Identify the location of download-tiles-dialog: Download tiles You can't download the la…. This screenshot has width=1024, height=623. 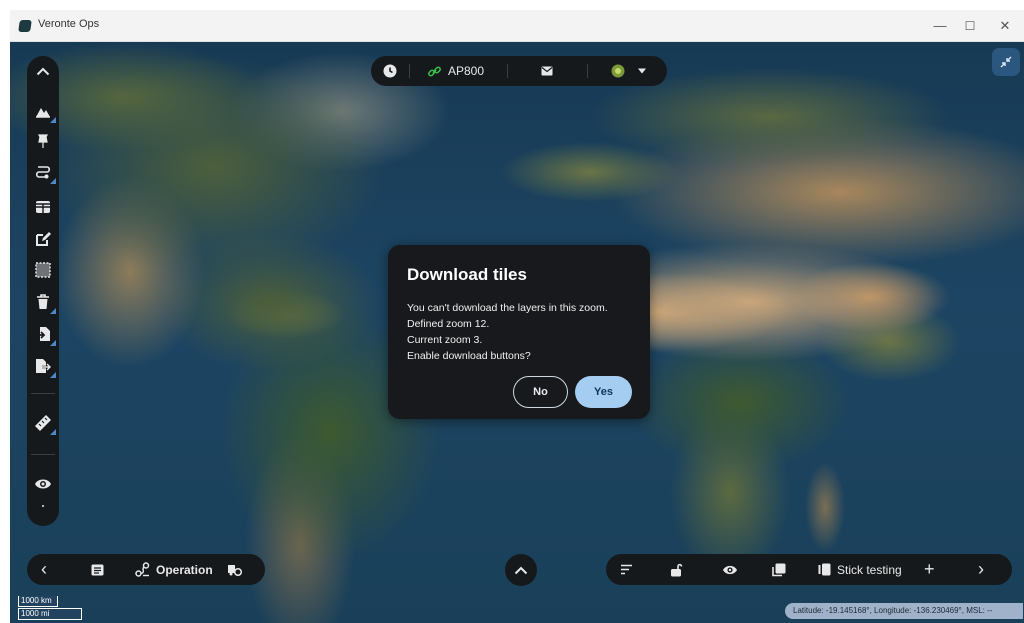
(519, 332).